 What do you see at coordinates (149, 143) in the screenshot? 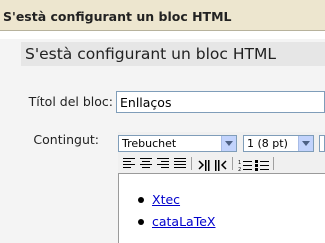
I see `font-family-value: Trebuchet` at bounding box center [149, 143].